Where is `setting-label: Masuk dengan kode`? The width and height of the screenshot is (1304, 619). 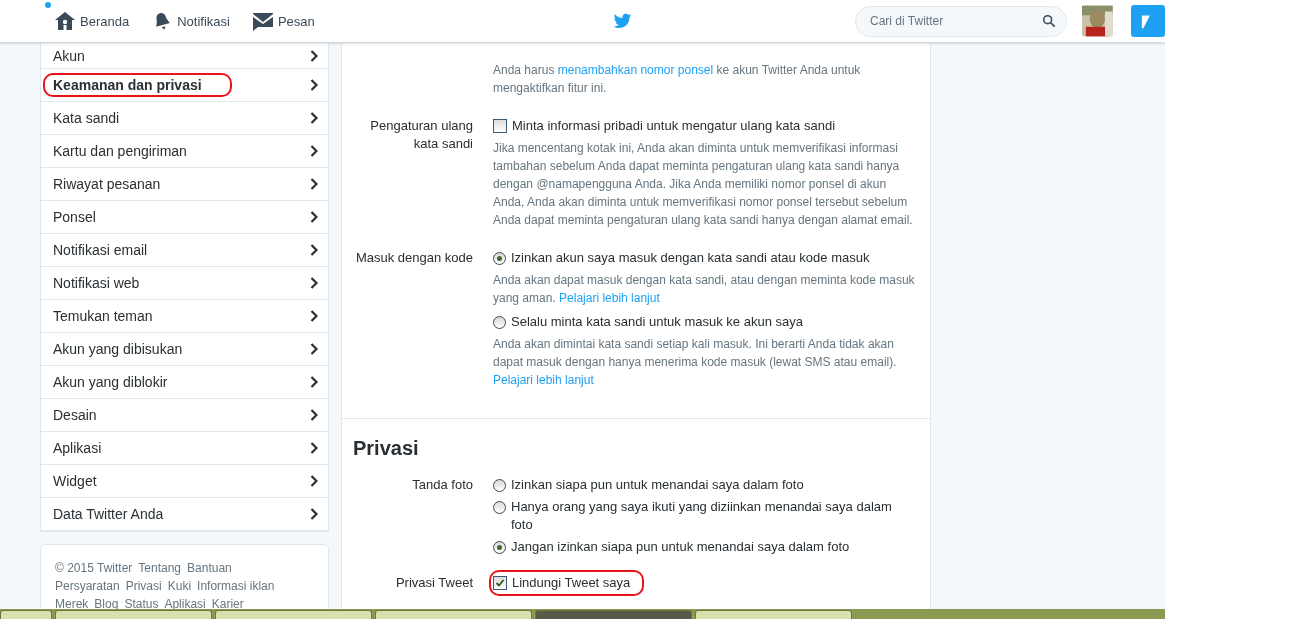 setting-label: Masuk dengan kode is located at coordinates (413, 258).